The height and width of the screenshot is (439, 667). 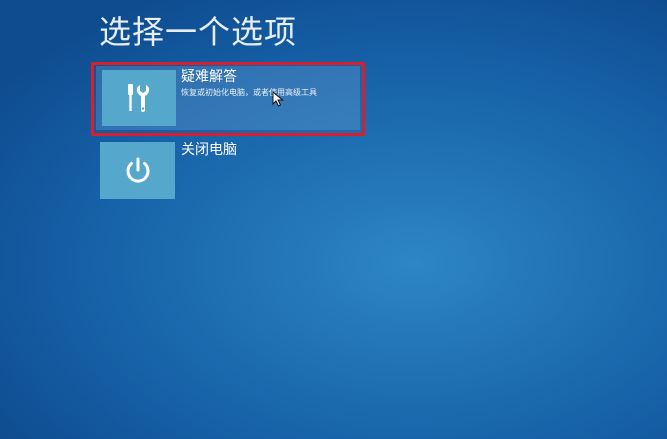 I want to click on shutdown-tile, so click(x=137, y=170).